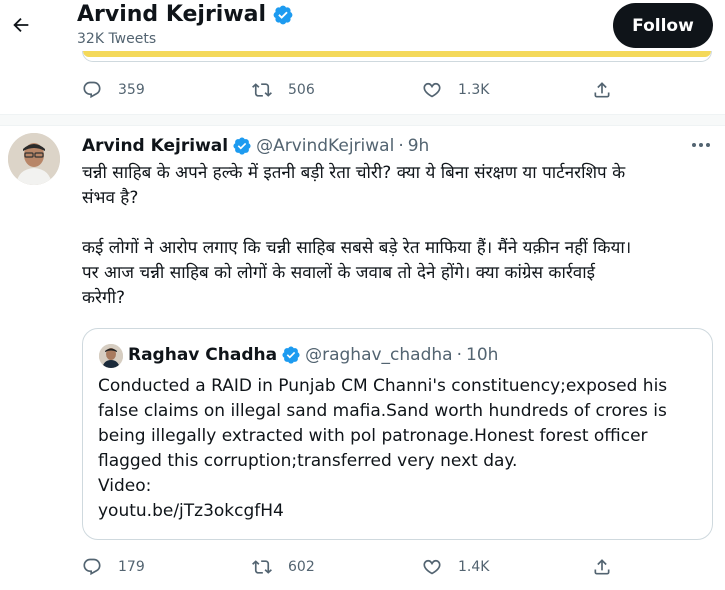 This screenshot has width=725, height=590. What do you see at coordinates (167, 90) in the screenshot?
I see `reply-button: 359` at bounding box center [167, 90].